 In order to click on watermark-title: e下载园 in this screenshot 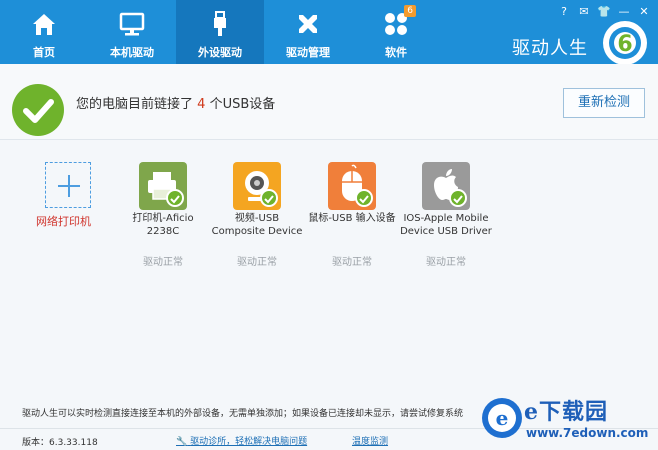, I will do `click(566, 412)`.